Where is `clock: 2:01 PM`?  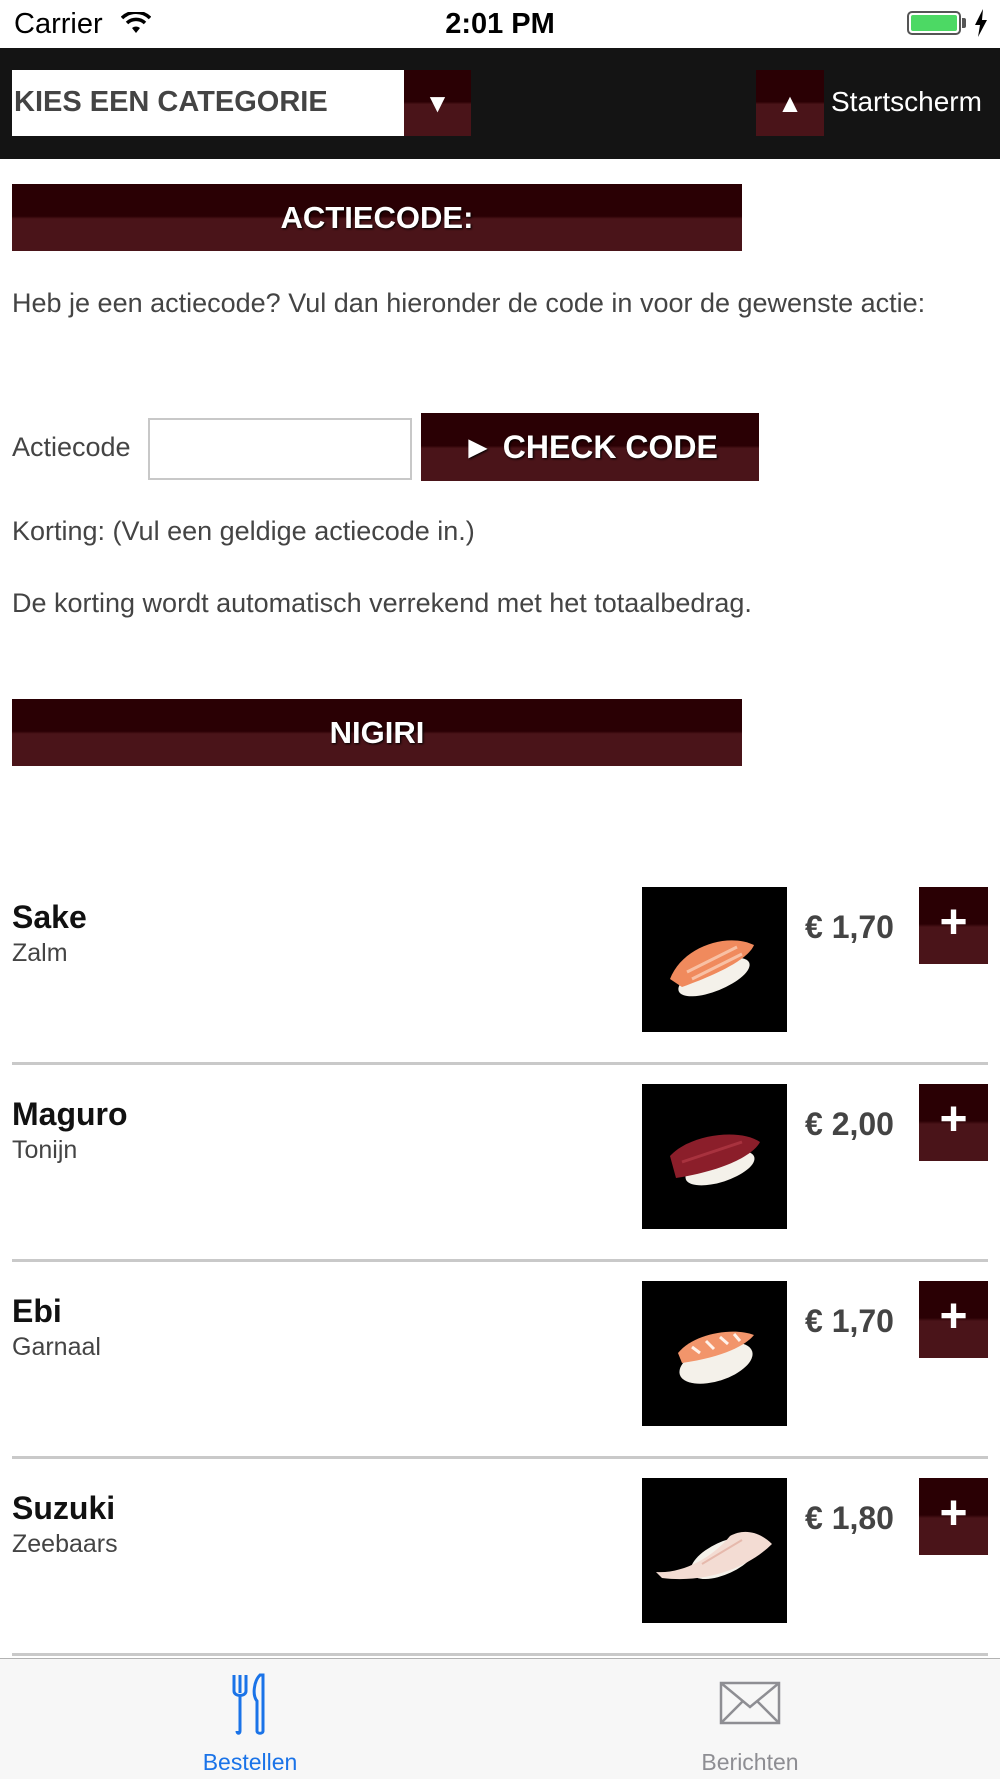 clock: 2:01 PM is located at coordinates (500, 24).